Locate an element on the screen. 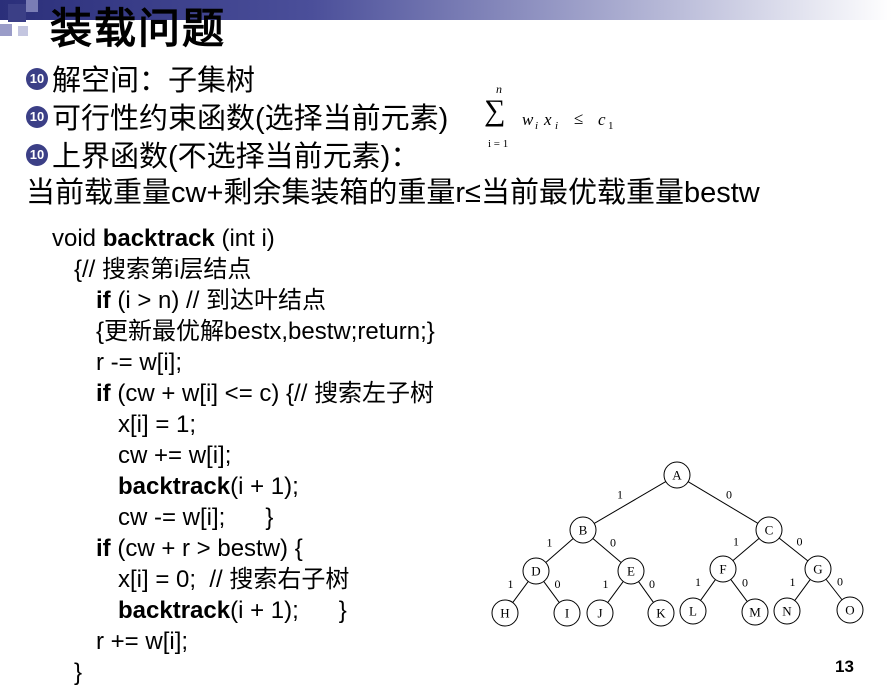 The width and height of the screenshot is (892, 697). code-line: if (cw + w[i] <= c) {// 搜索左子树 is located at coordinates (265, 393).